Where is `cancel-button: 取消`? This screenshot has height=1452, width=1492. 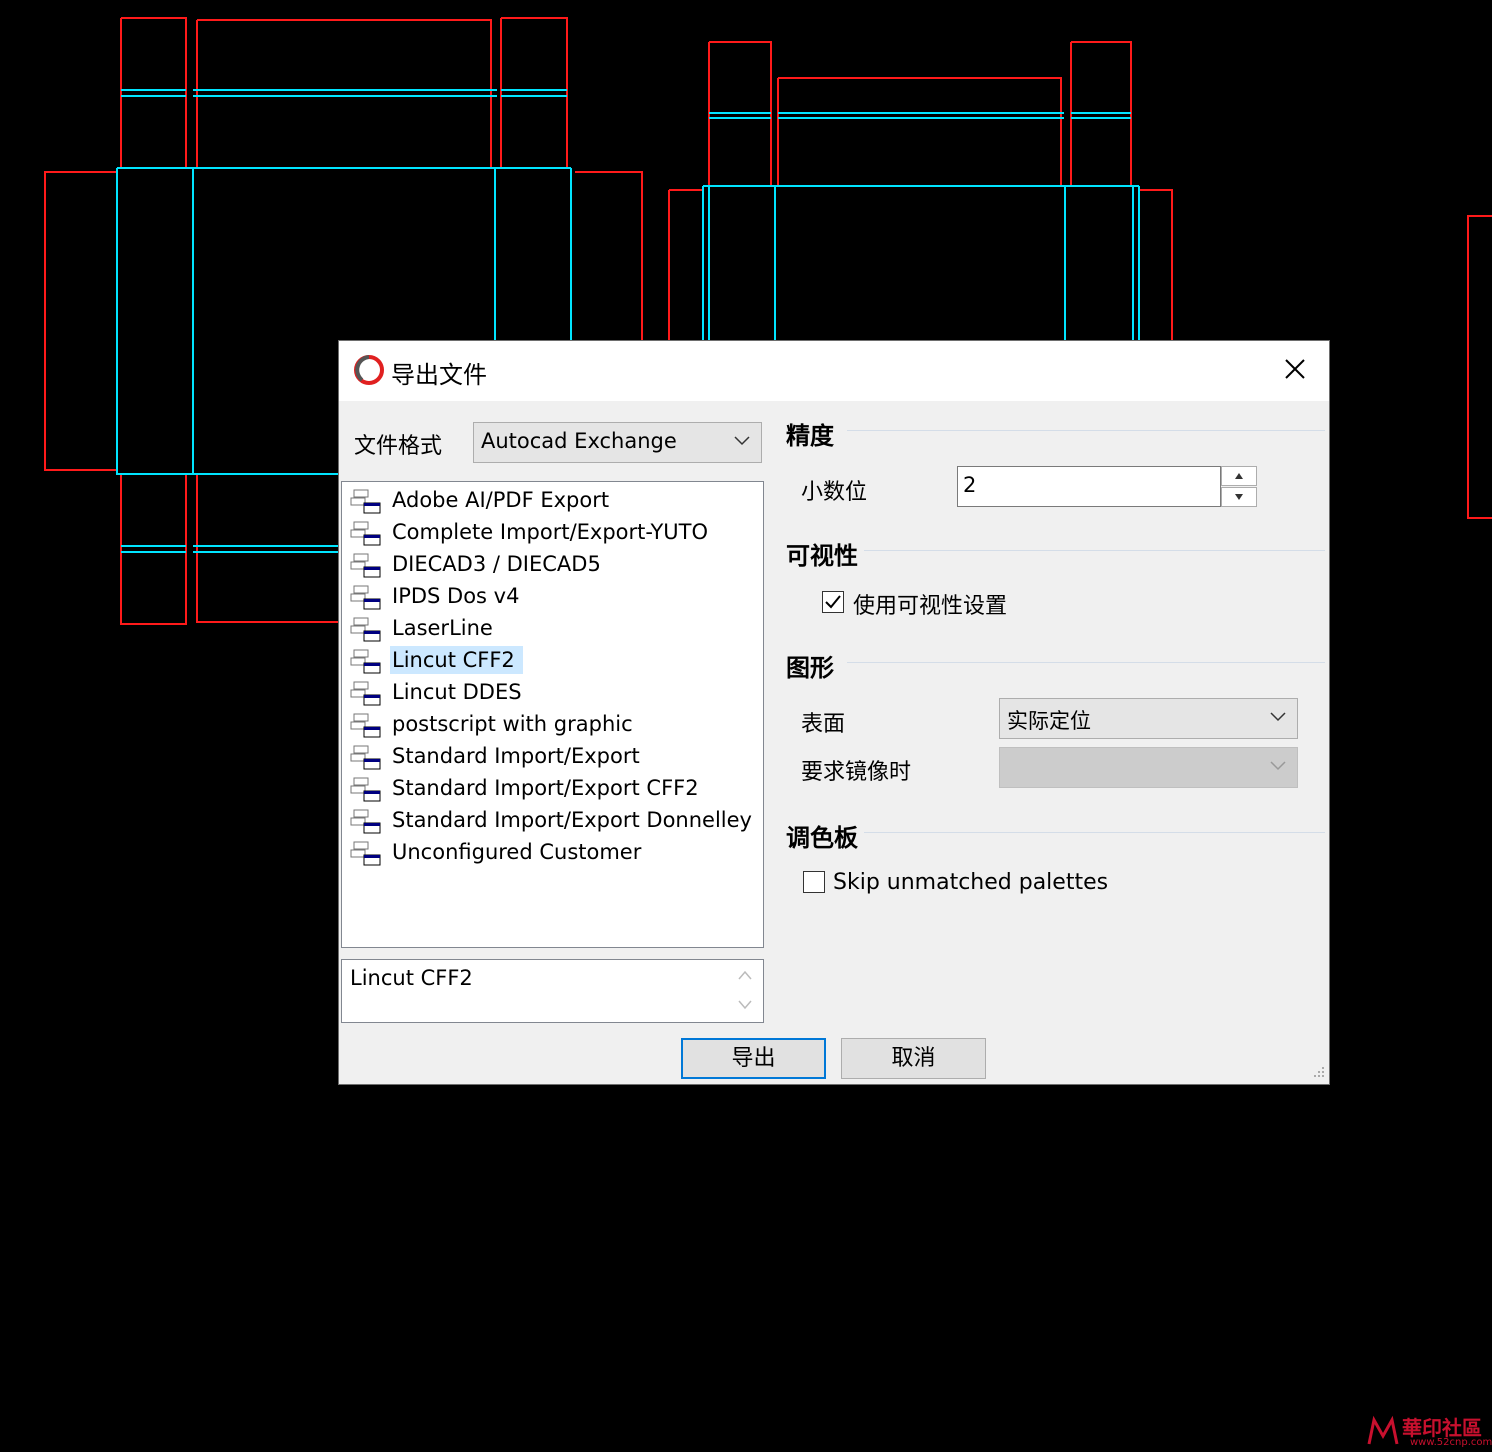 cancel-button: 取消 is located at coordinates (913, 1058).